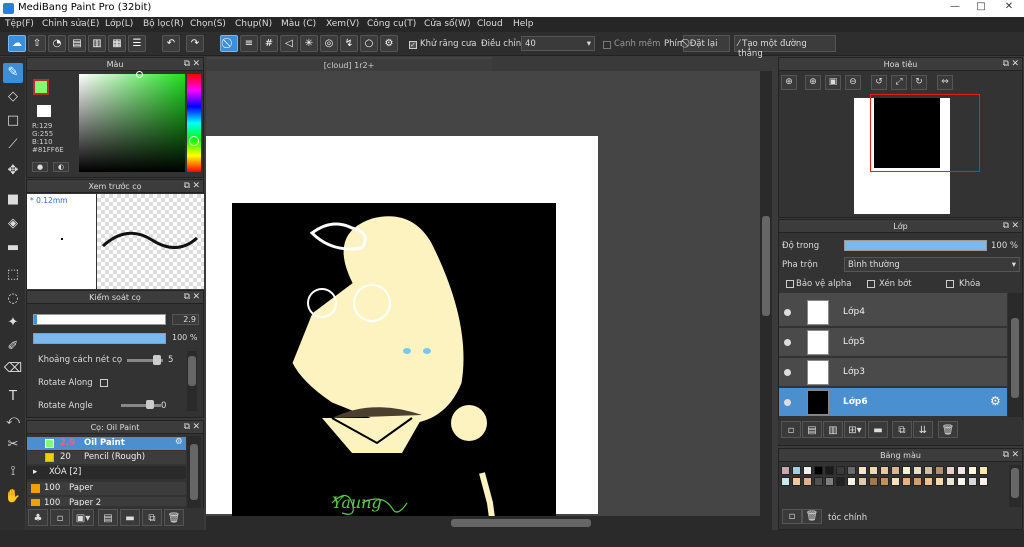 Image resolution: width=1024 pixels, height=547 pixels. Describe the element at coordinates (389, 43) in the screenshot. I see `snap-settings-icon: ⚙` at that location.